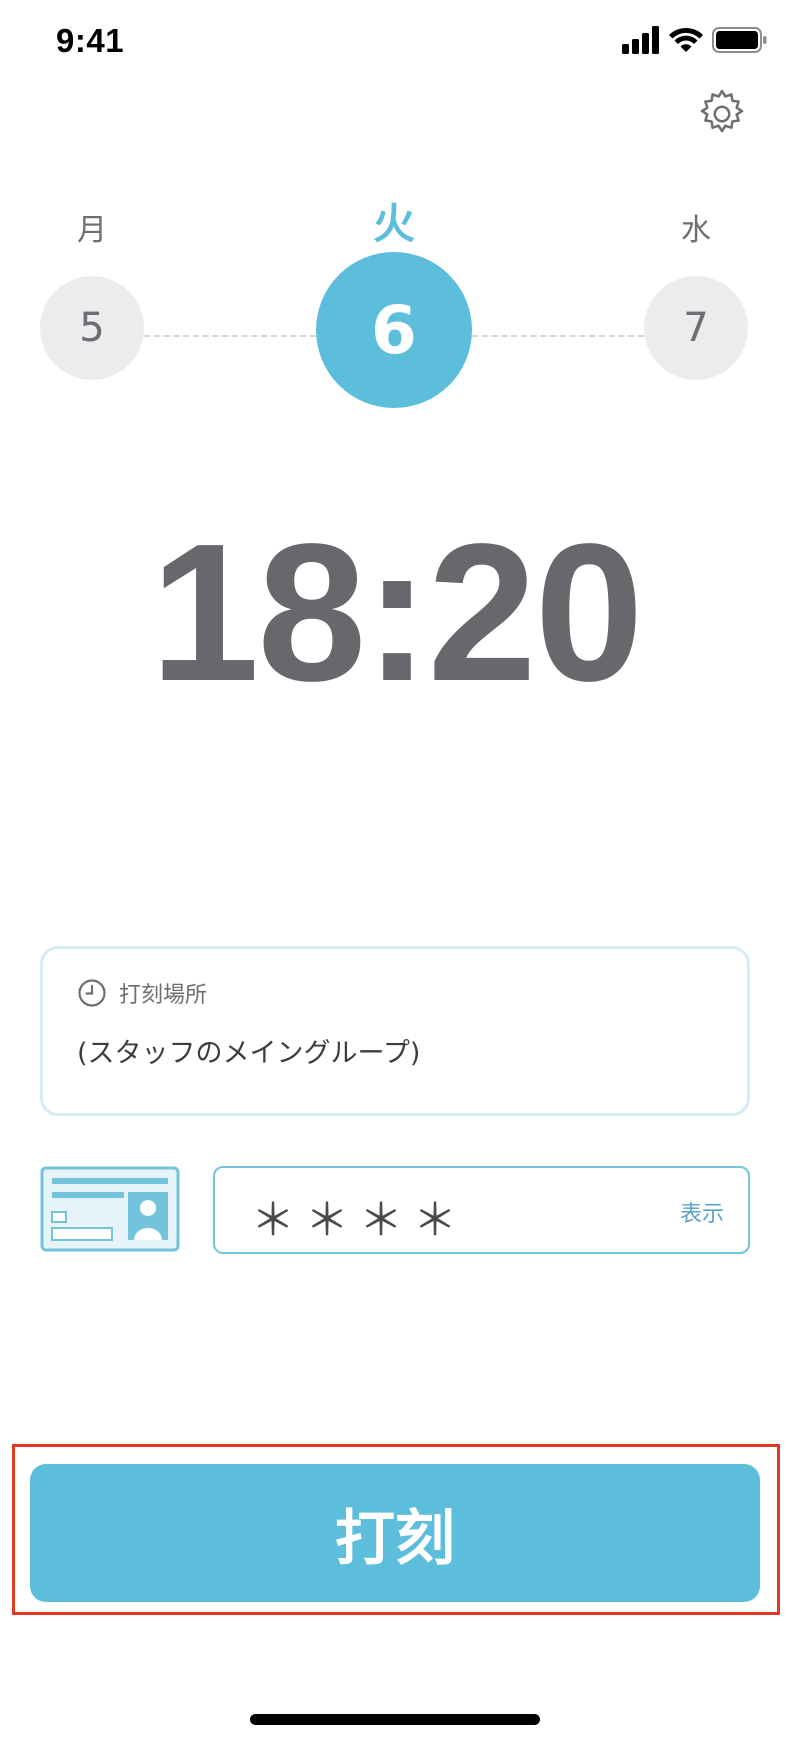 This screenshot has height=1740, width=792. What do you see at coordinates (90, 40) in the screenshot?
I see `status-time: 9:41` at bounding box center [90, 40].